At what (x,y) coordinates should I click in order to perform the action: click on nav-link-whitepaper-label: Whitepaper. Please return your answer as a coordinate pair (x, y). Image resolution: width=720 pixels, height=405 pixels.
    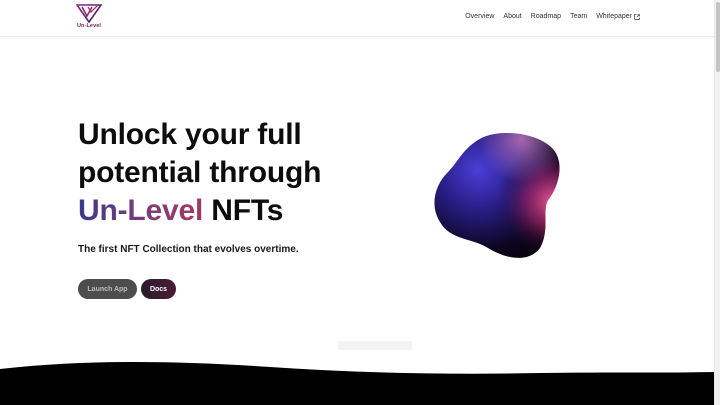
    Looking at the image, I should click on (614, 16).